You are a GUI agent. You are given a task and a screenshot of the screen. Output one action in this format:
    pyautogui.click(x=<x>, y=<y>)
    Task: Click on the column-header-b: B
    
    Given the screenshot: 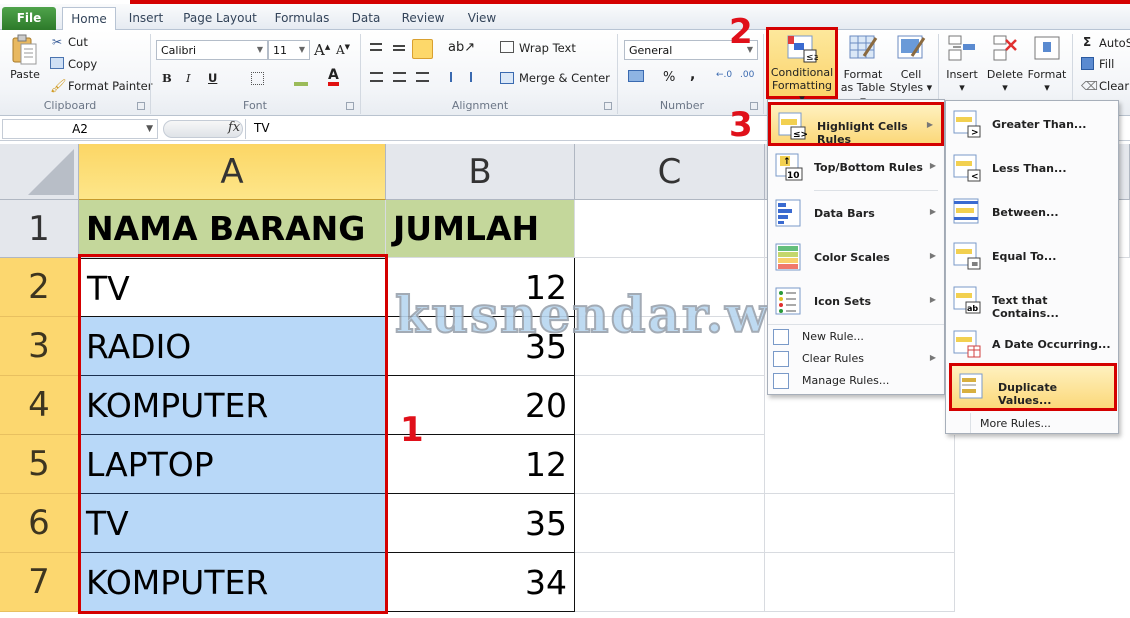 What is the action you would take?
    pyautogui.click(x=480, y=172)
    